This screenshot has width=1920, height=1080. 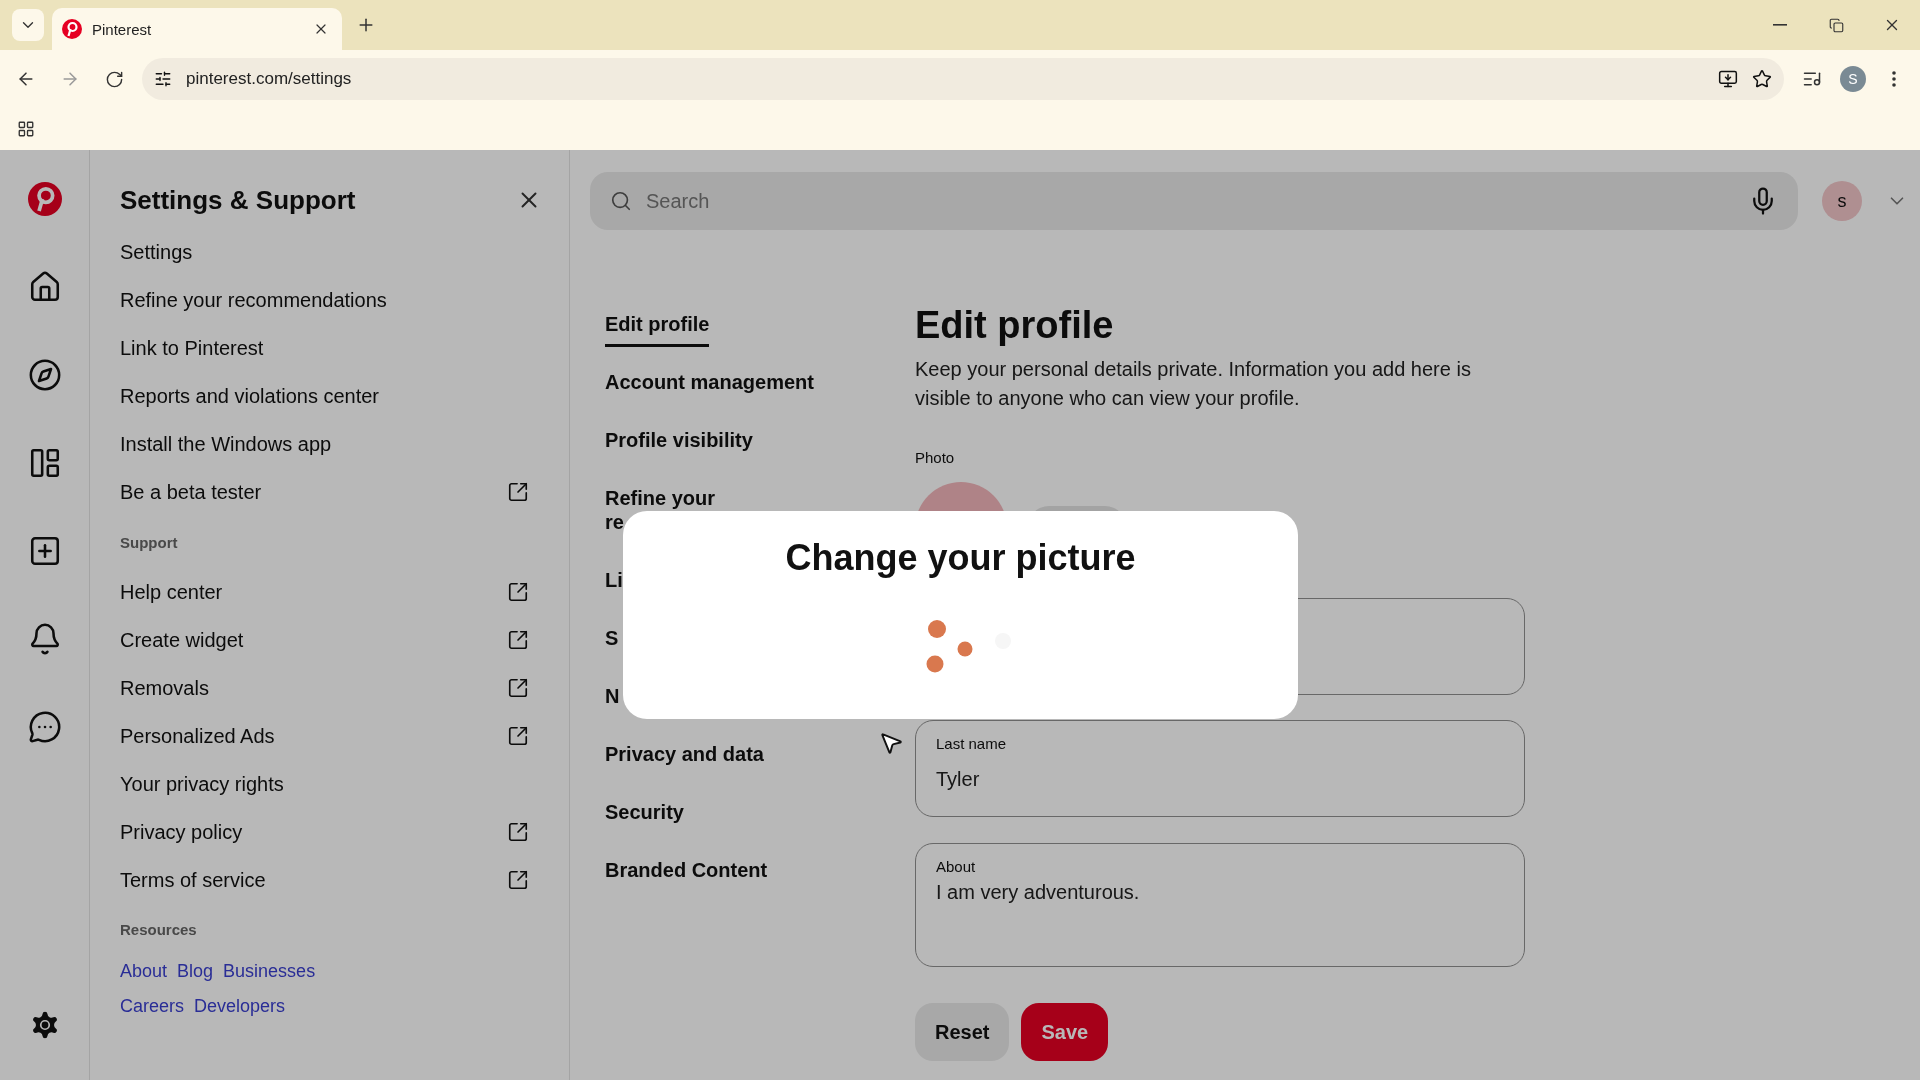 I want to click on save-button: Save, so click(x=1065, y=1032).